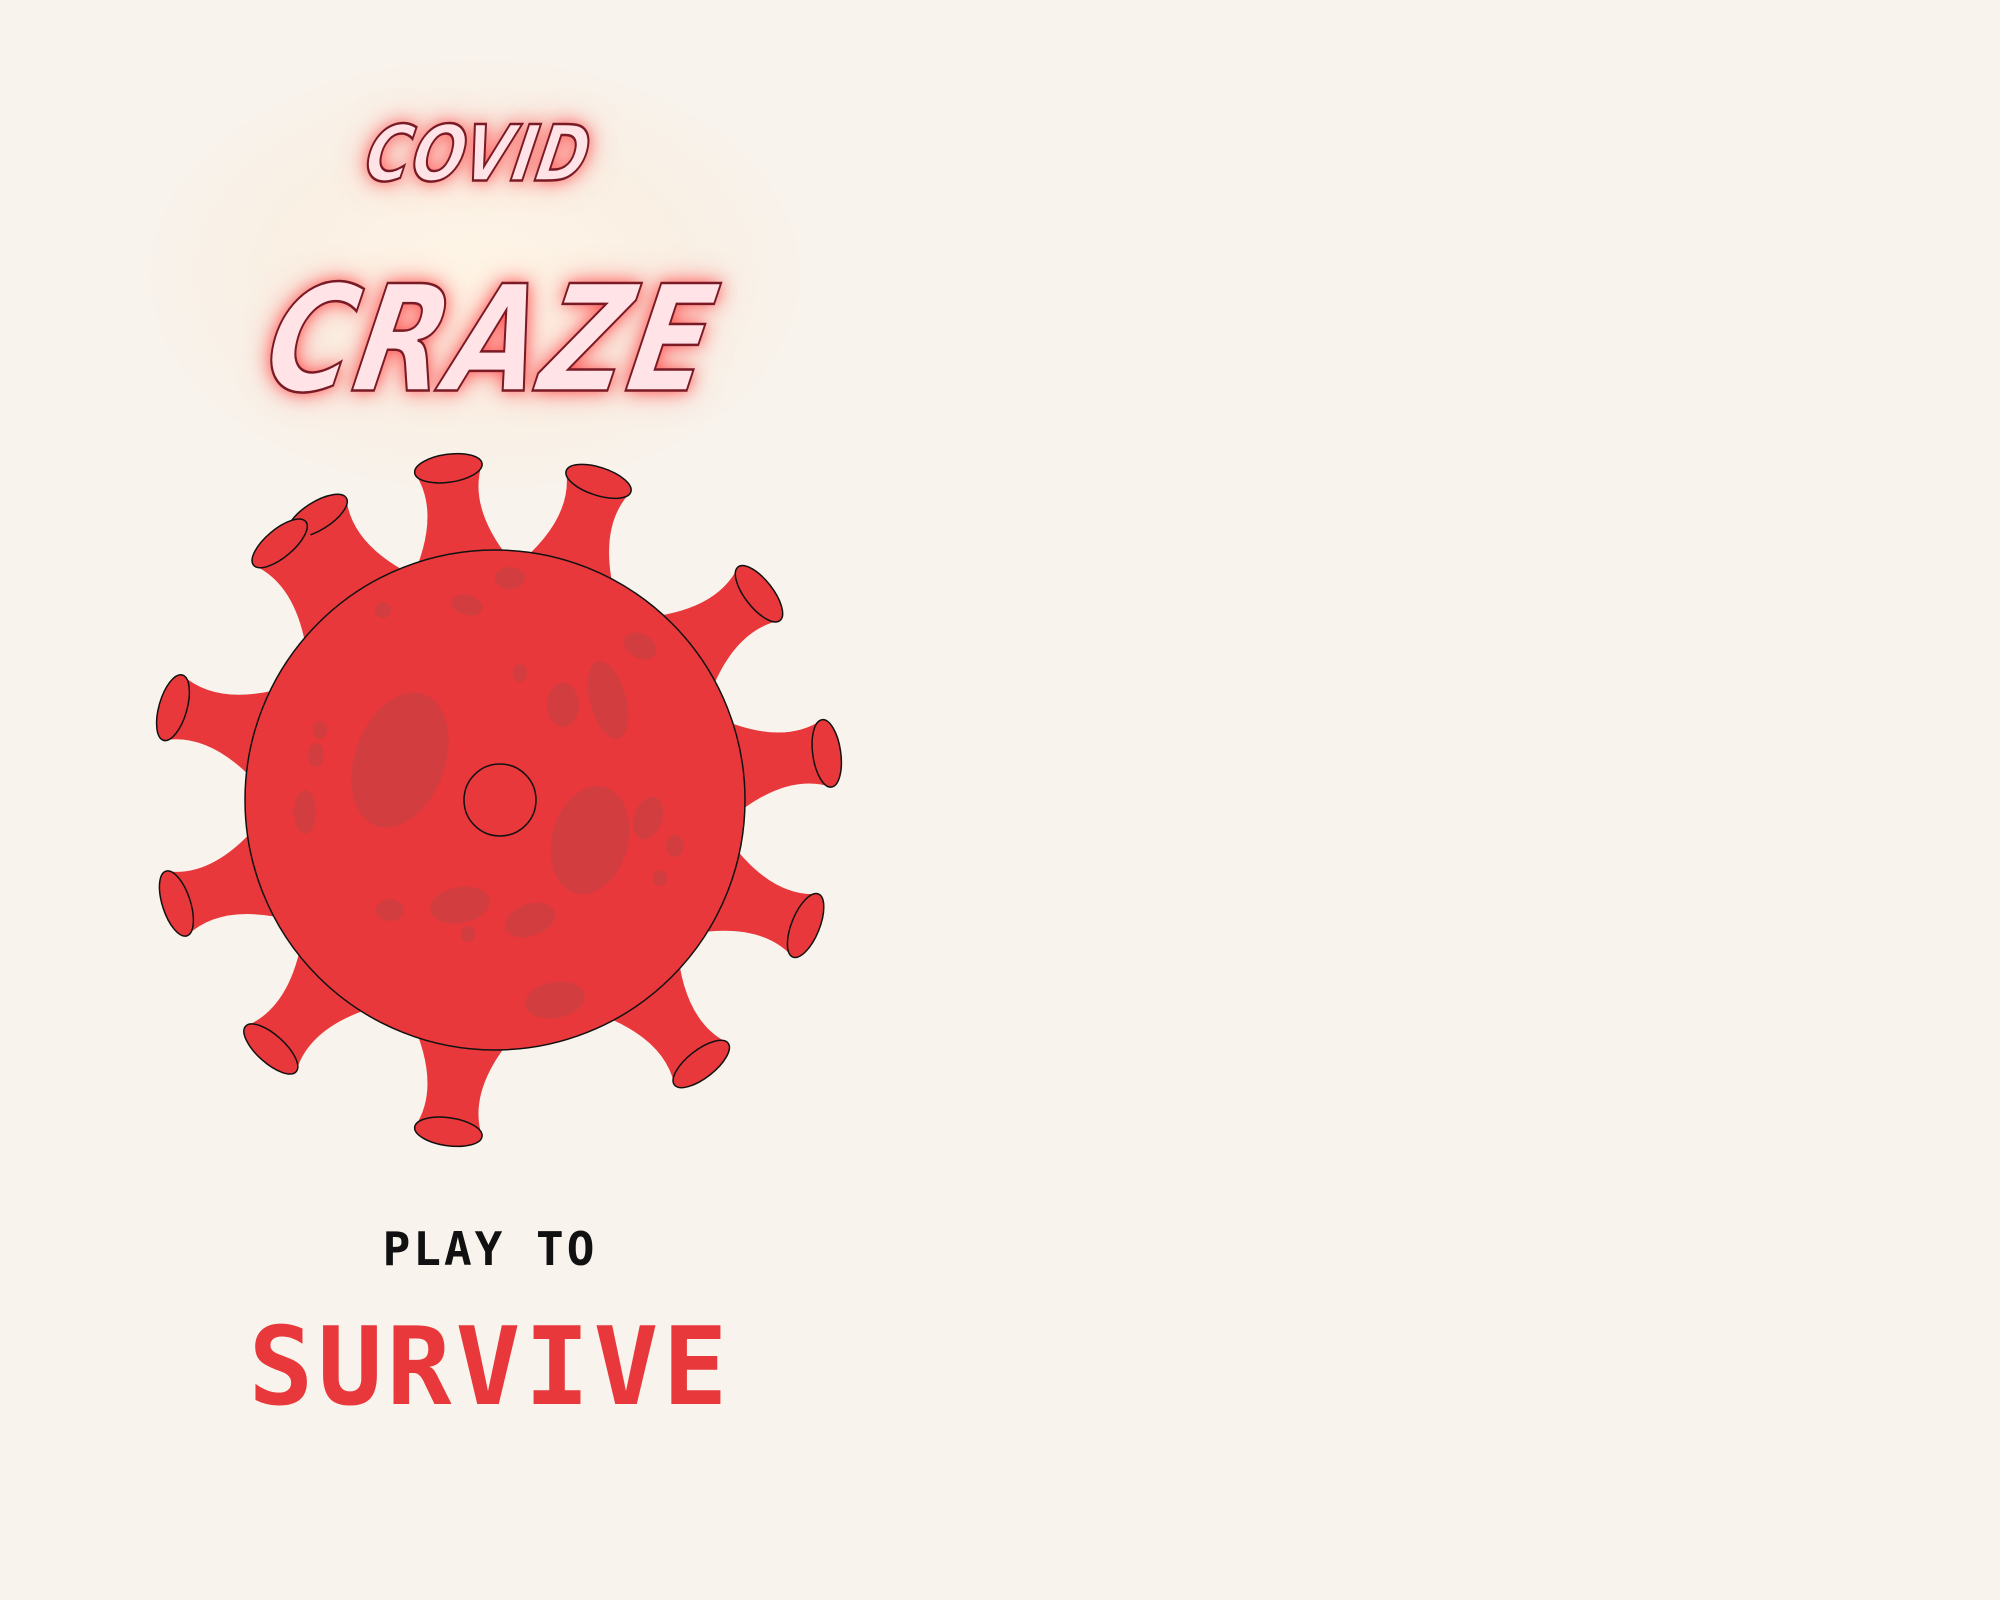 The width and height of the screenshot is (2000, 1600). What do you see at coordinates (479, 153) in the screenshot?
I see `title-covid: COVID` at bounding box center [479, 153].